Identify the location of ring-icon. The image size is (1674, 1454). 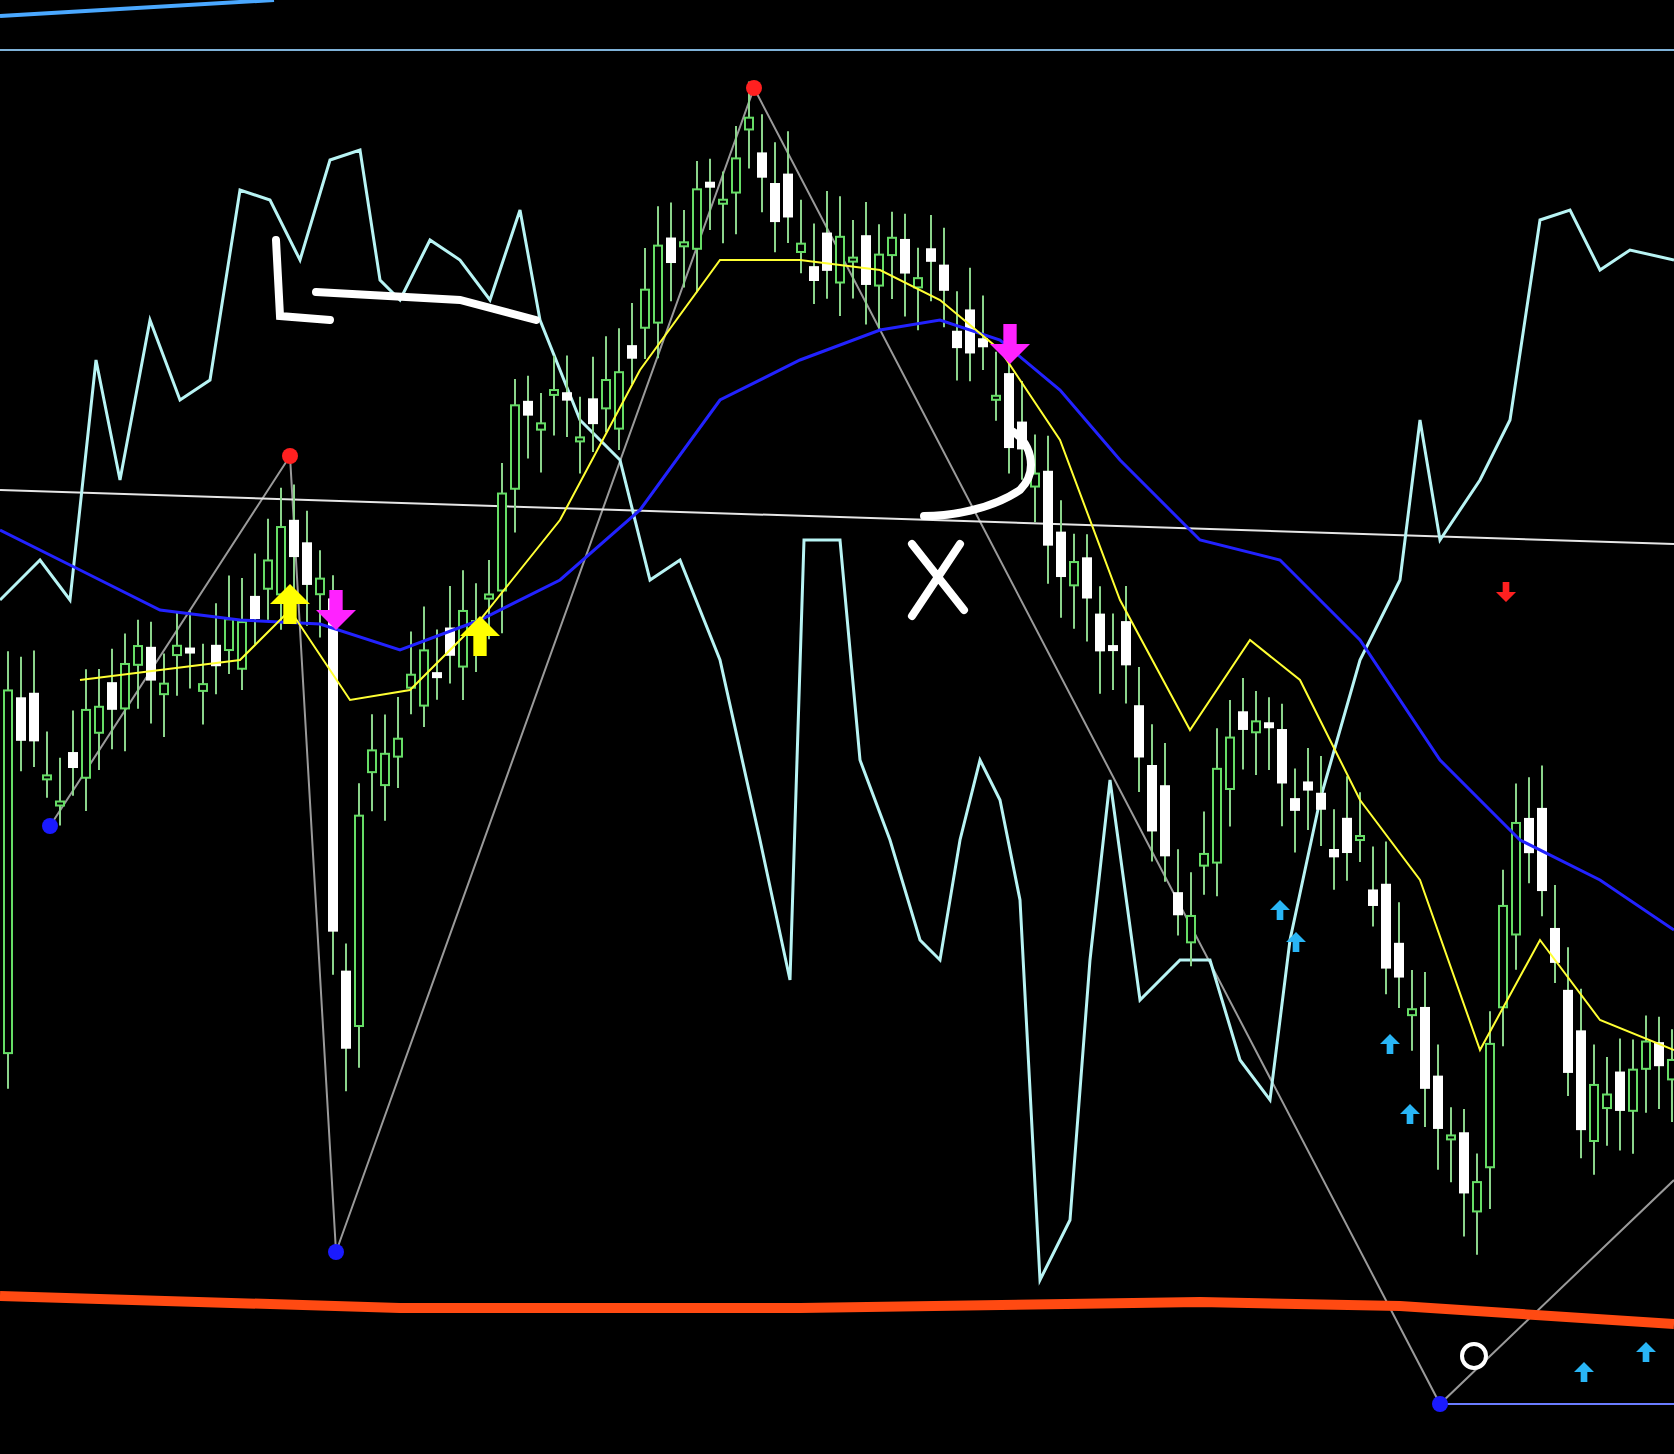
(1474, 1356).